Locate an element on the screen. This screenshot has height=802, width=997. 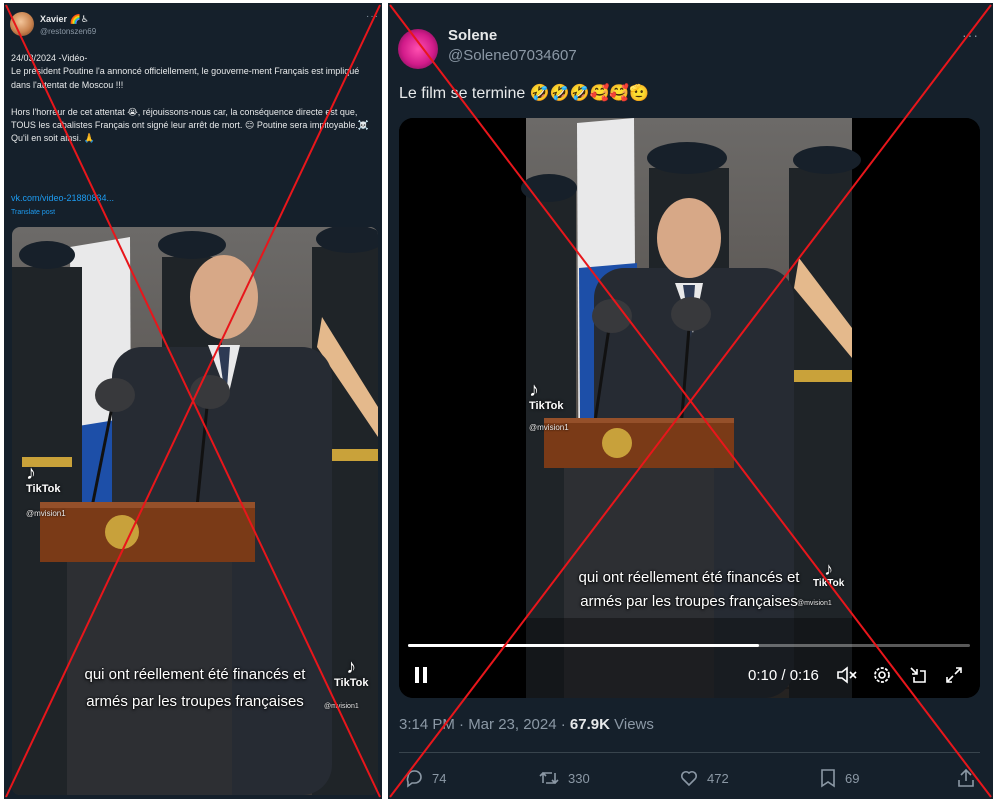
video-progress-bar is located at coordinates (689, 645).